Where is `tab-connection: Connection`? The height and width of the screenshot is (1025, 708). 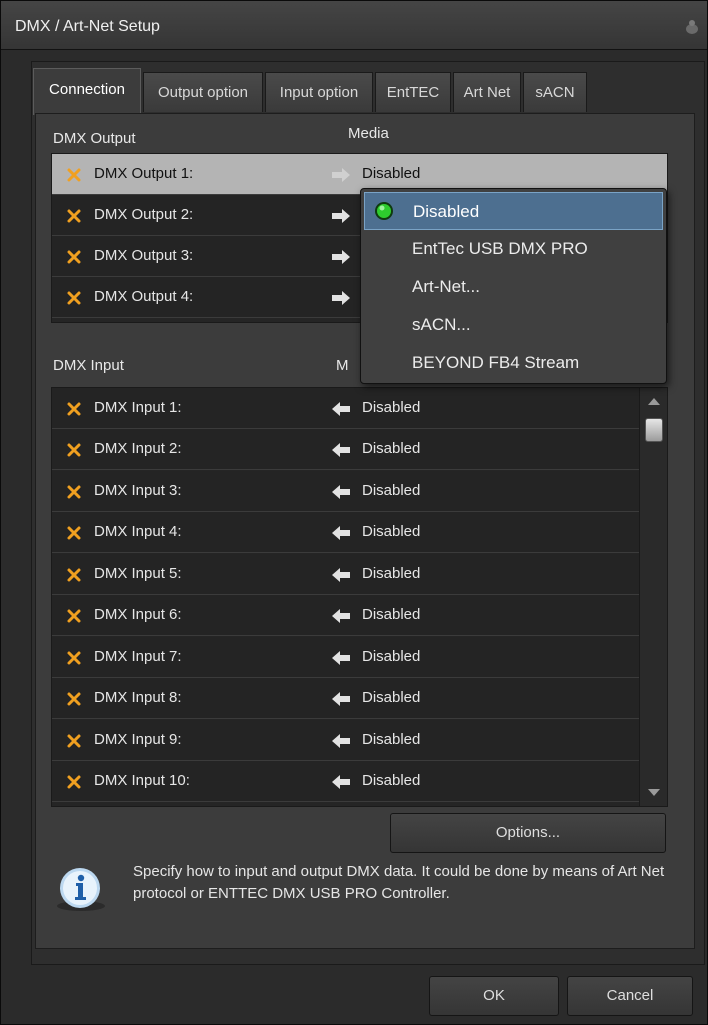 tab-connection: Connection is located at coordinates (87, 91).